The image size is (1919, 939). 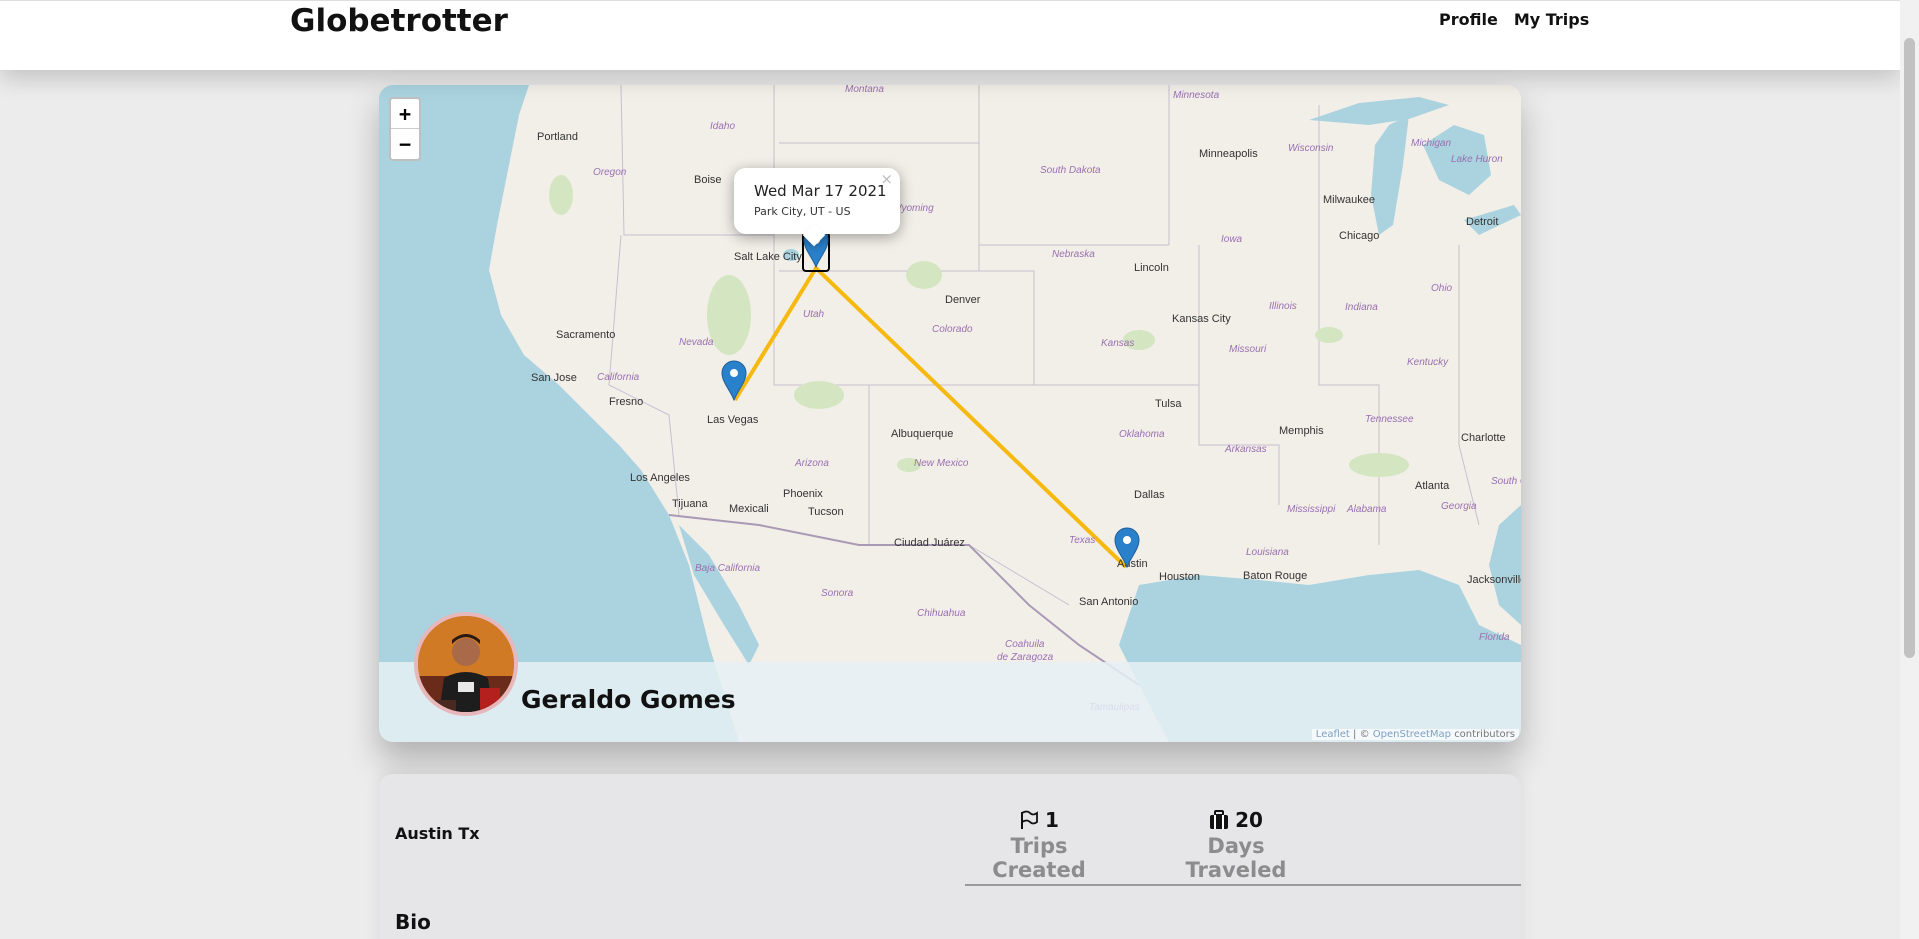 I want to click on region-south-c: South C, so click(x=1506, y=481).